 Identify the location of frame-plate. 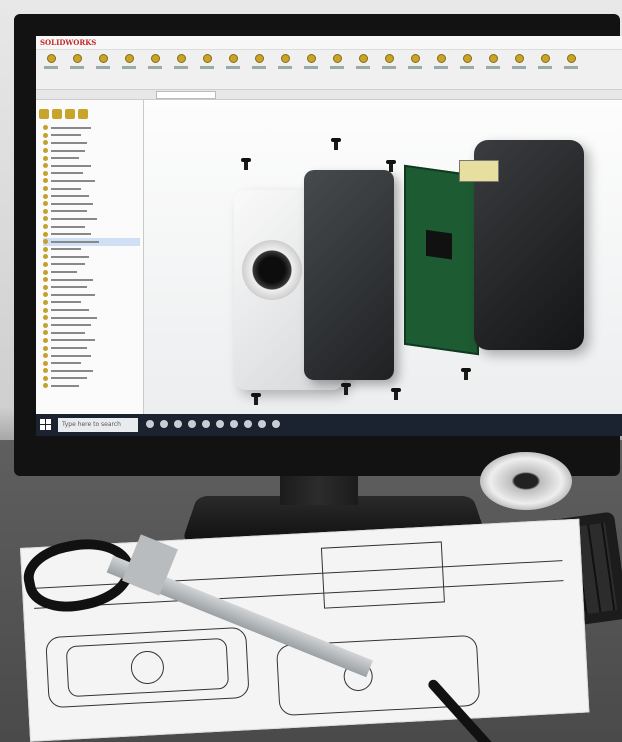
(349, 275).